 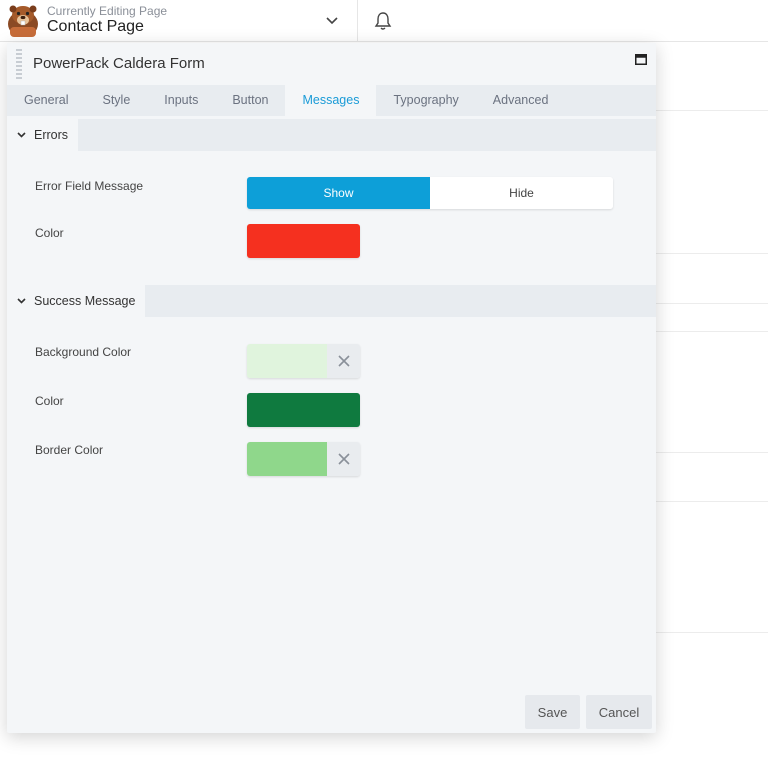 I want to click on success-section-toggle: Success Message, so click(x=76, y=301).